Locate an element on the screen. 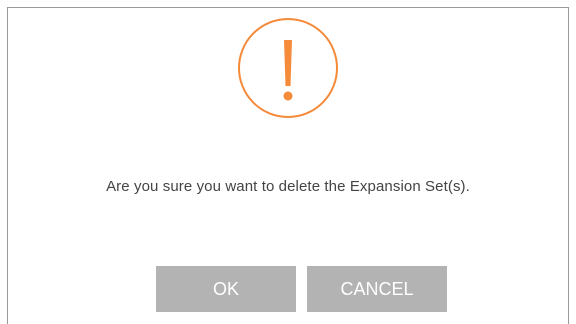 The height and width of the screenshot is (324, 576). warning-icon is located at coordinates (288, 68).